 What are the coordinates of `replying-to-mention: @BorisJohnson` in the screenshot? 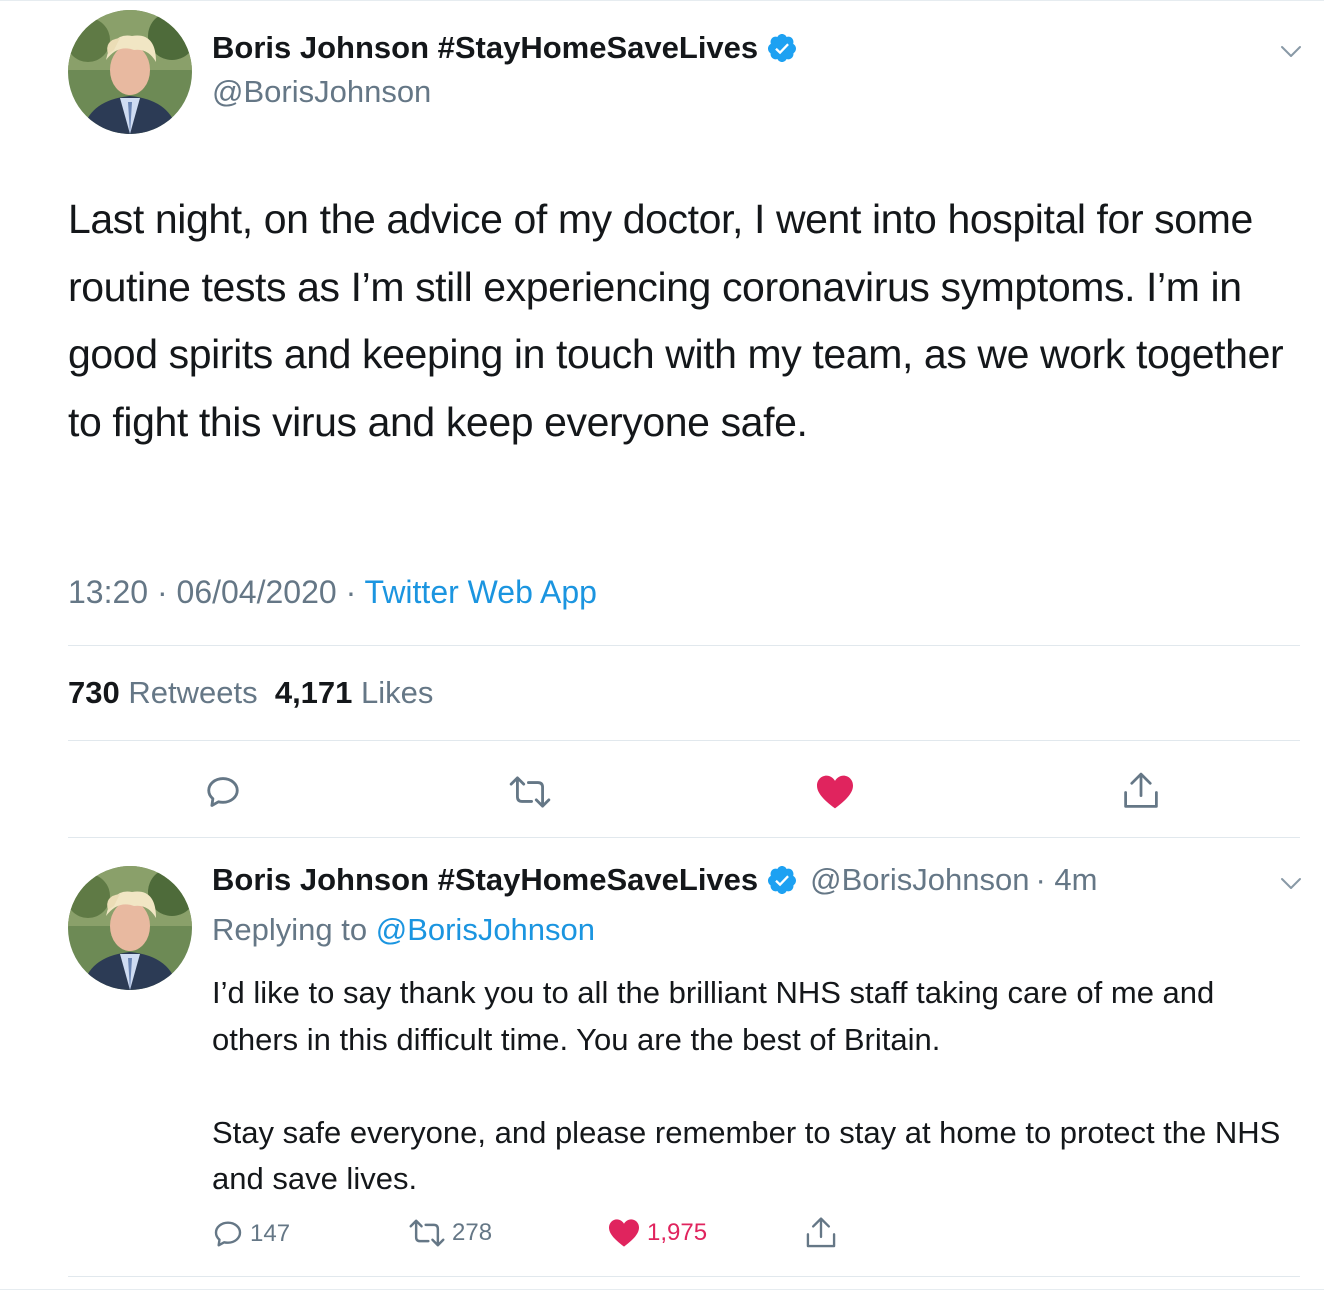 It's located at (485, 929).